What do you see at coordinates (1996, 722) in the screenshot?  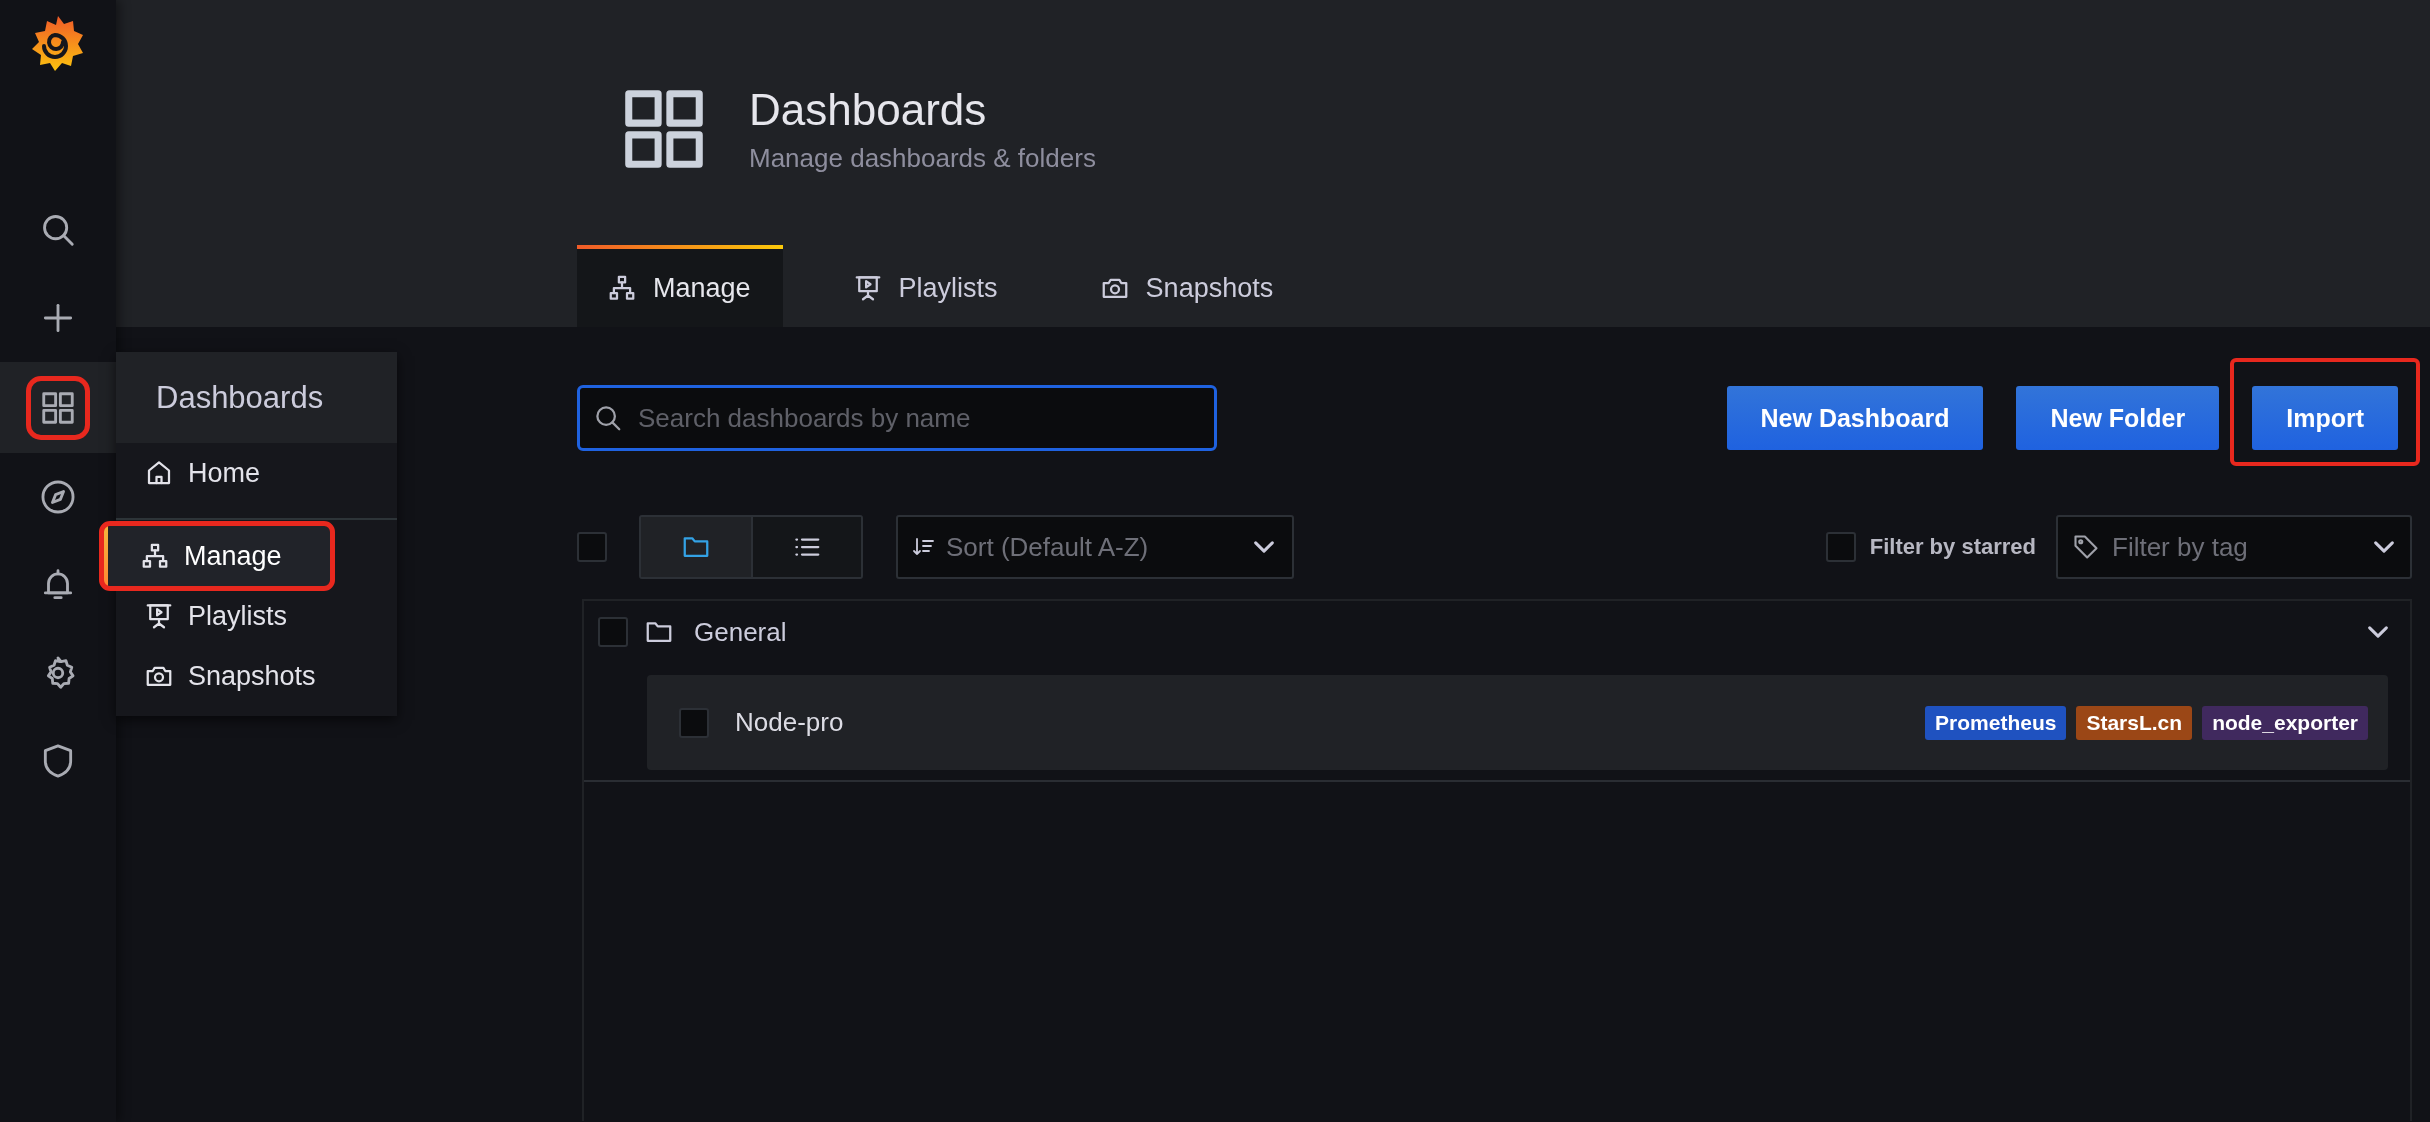 I see `tag: Prometheus` at bounding box center [1996, 722].